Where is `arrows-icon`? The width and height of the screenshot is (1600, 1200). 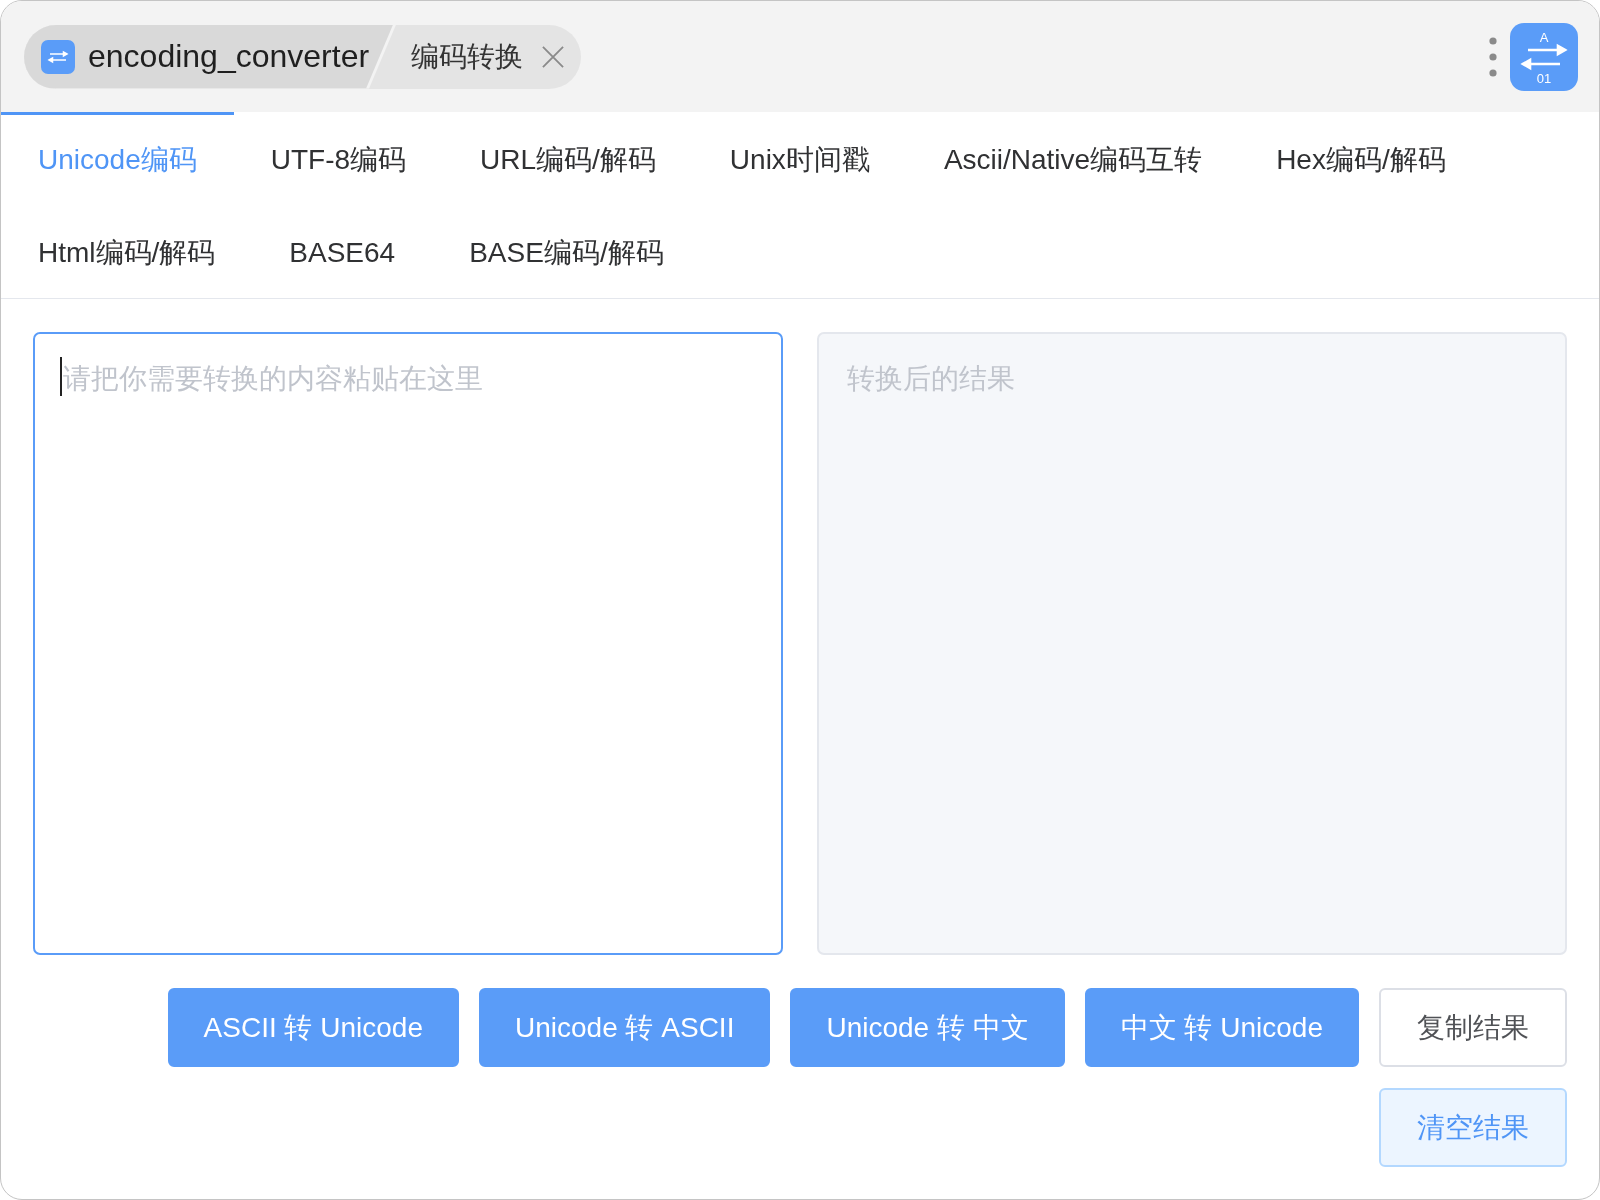
arrows-icon is located at coordinates (58, 56).